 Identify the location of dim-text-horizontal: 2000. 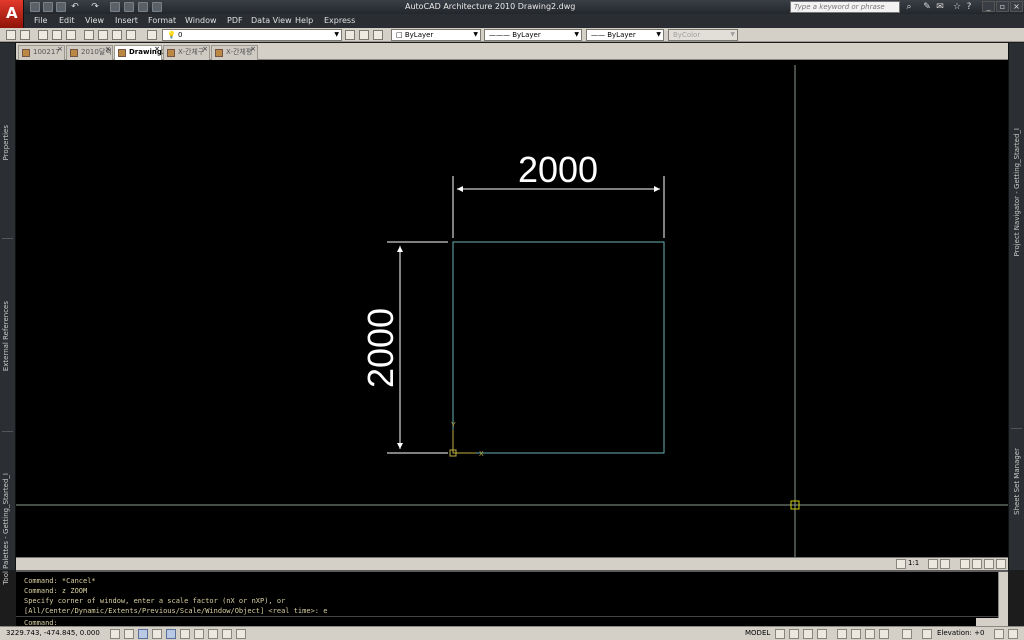
(558, 169).